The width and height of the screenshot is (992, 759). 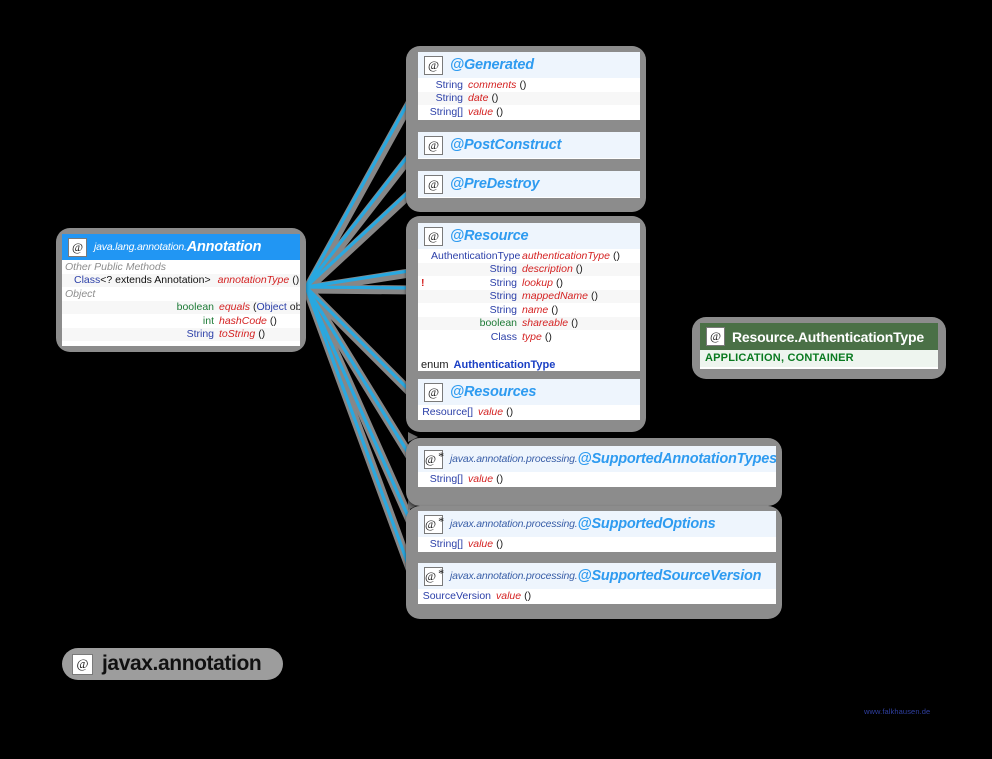 I want to click on member-name: toString, so click(x=237, y=334).